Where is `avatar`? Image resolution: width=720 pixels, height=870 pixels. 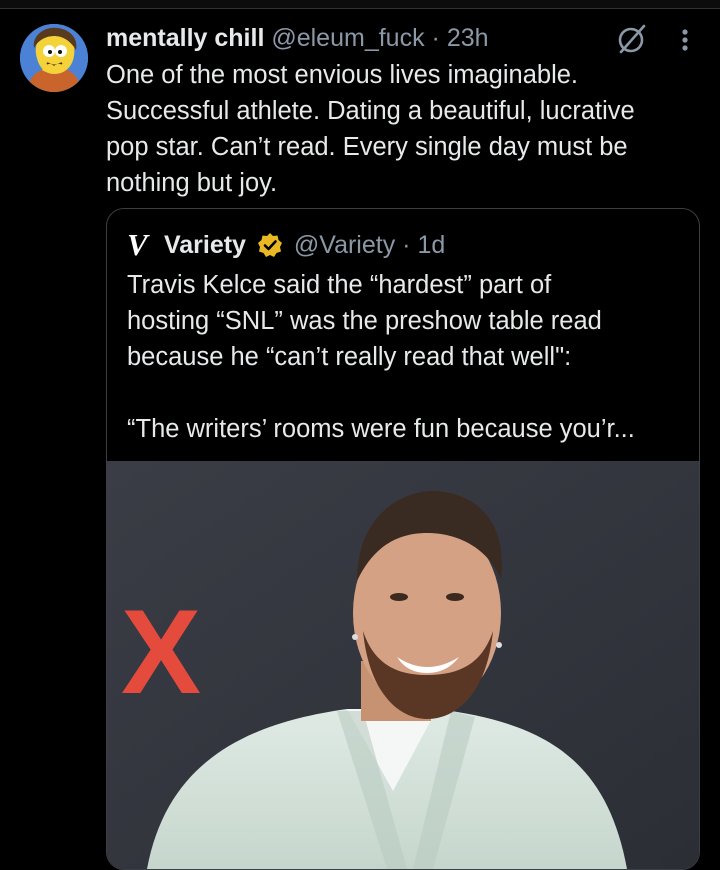
avatar is located at coordinates (54, 58).